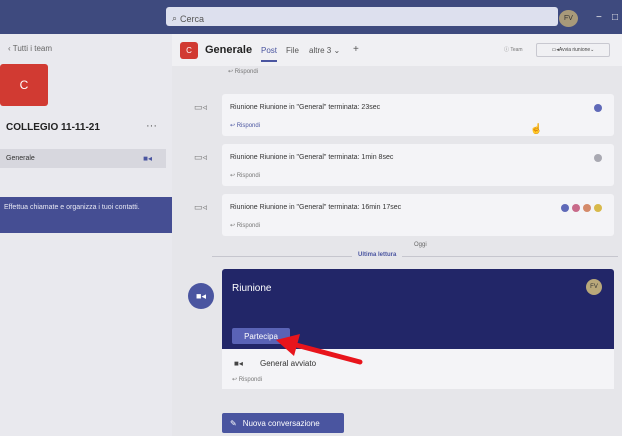  I want to click on tab-post: Post, so click(269, 54).